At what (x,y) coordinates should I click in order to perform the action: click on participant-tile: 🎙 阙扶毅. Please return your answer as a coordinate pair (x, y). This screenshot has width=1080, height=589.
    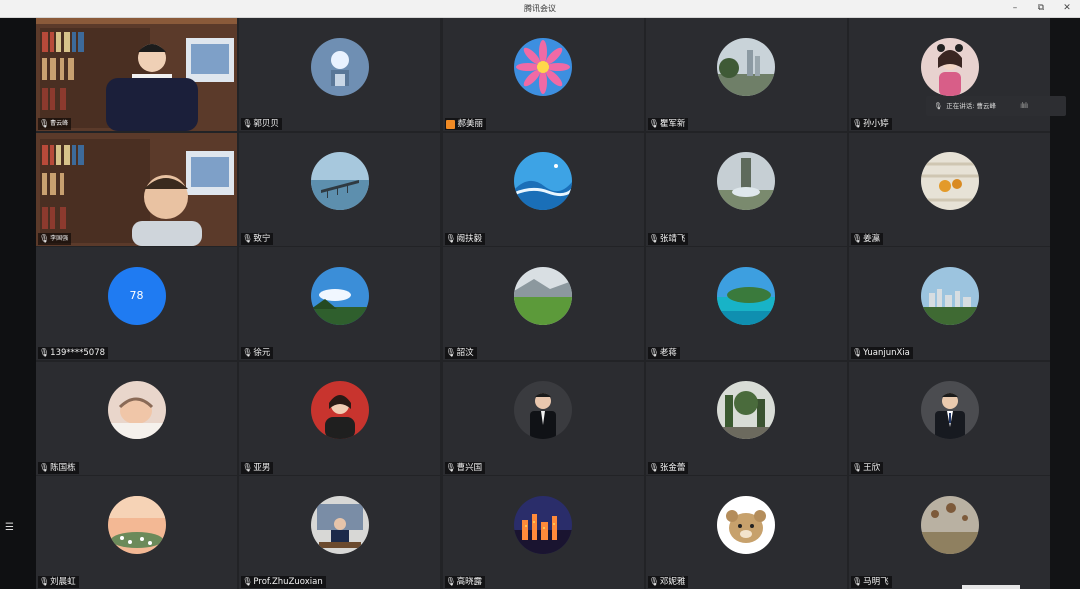
    Looking at the image, I should click on (543, 189).